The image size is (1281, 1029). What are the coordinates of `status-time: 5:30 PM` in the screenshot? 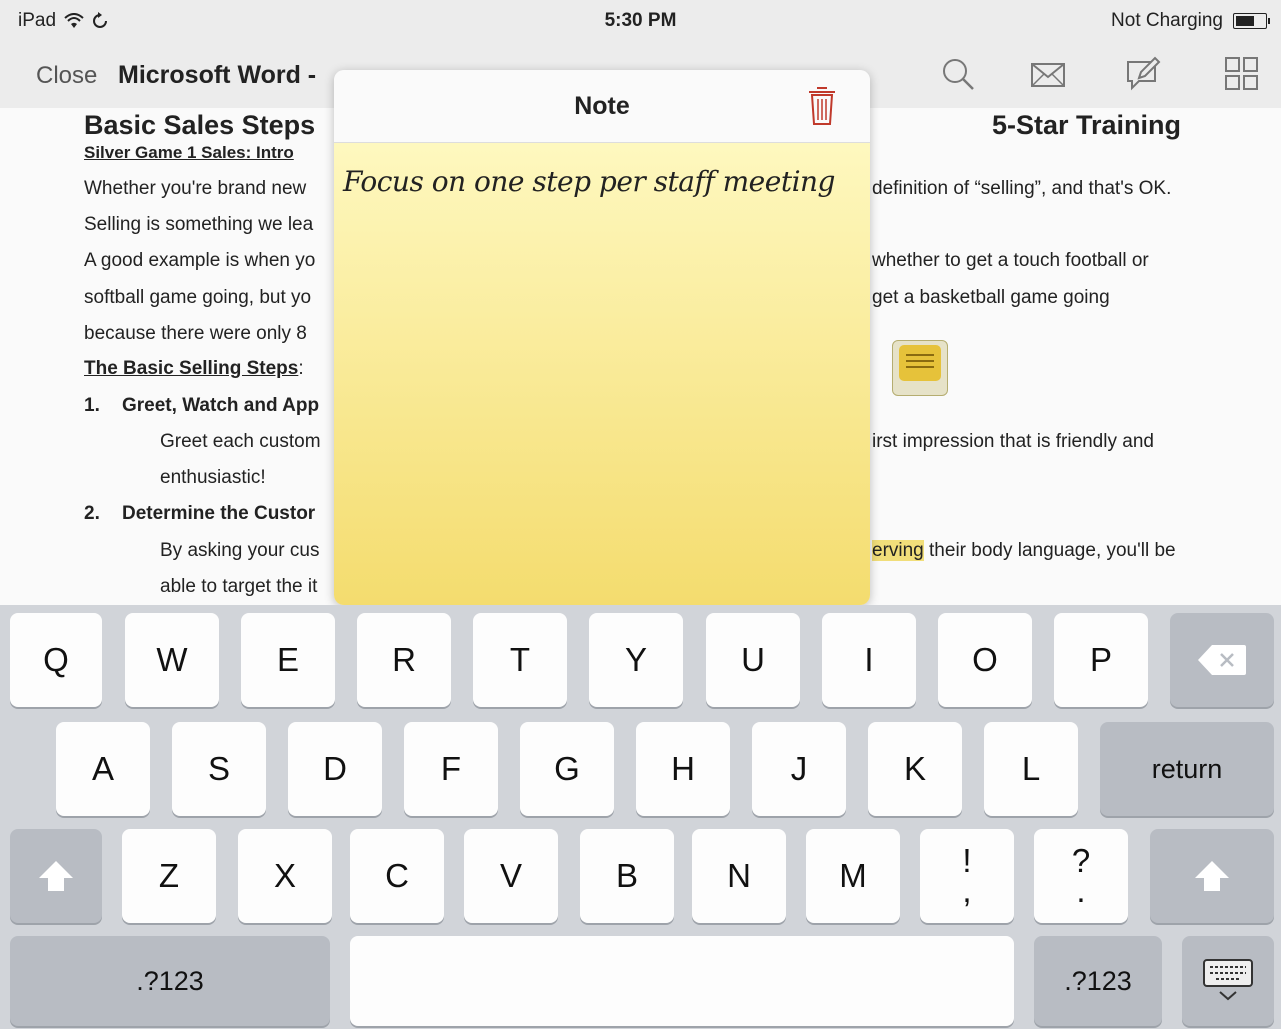 It's located at (640, 20).